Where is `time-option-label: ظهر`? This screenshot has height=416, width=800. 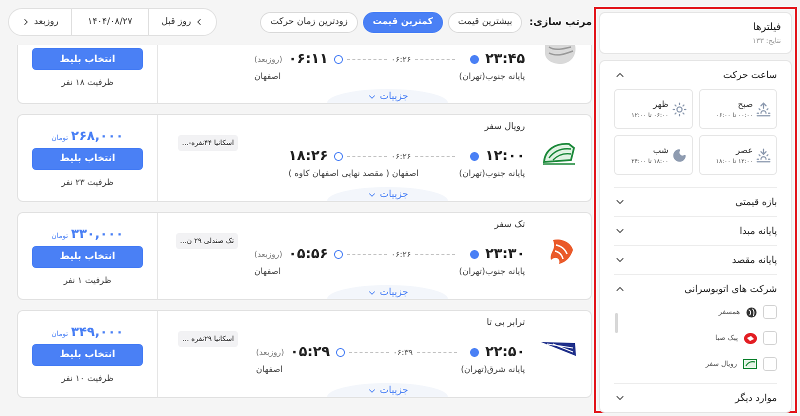 time-option-label: ظهر is located at coordinates (660, 105).